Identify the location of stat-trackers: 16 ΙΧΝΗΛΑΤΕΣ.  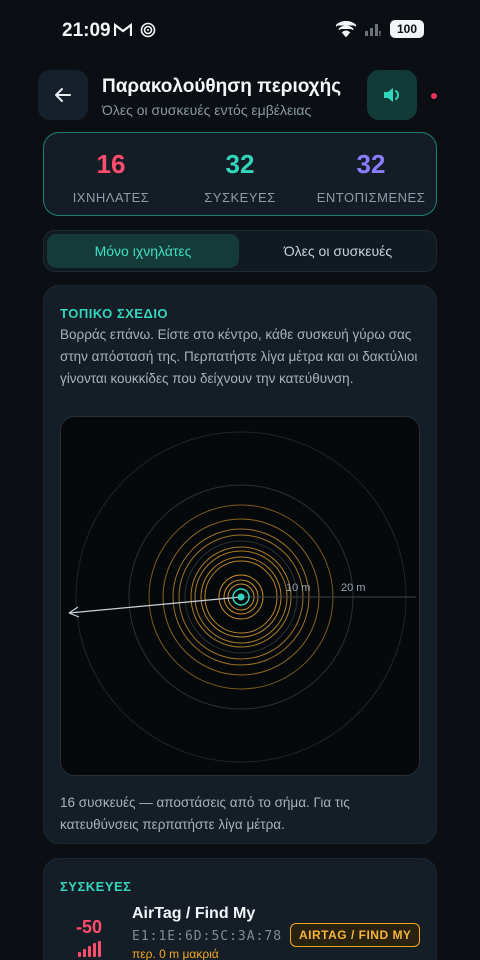
(111, 177).